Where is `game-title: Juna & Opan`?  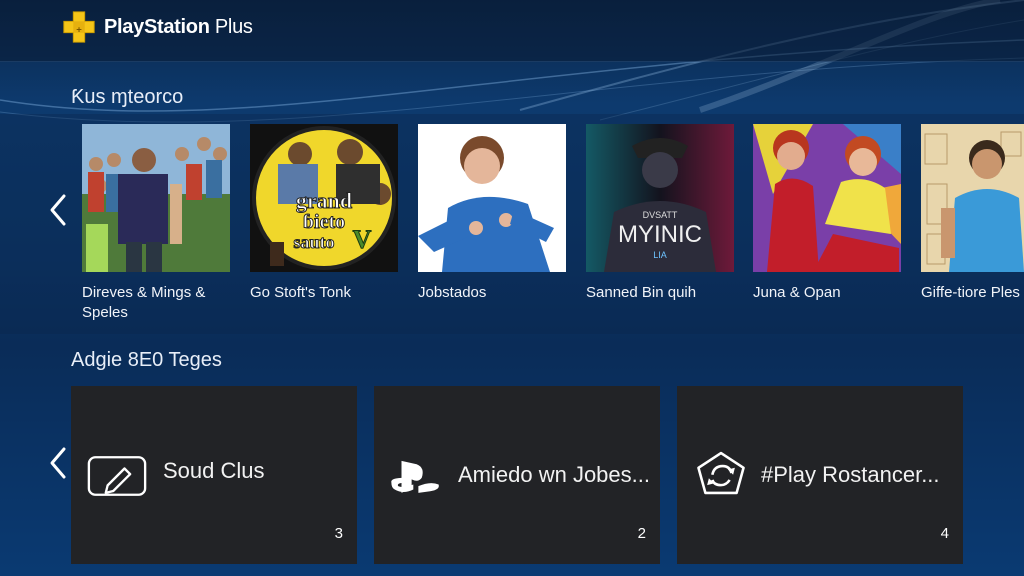
game-title: Juna & Opan is located at coordinates (797, 292).